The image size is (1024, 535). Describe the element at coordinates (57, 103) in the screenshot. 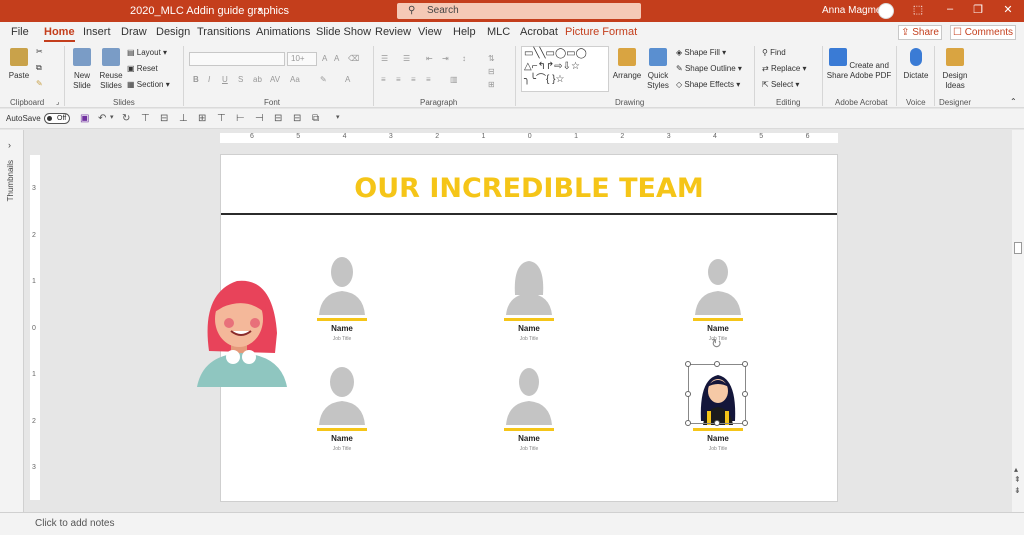

I see `clipboard-launcher-icon: ⌟` at that location.